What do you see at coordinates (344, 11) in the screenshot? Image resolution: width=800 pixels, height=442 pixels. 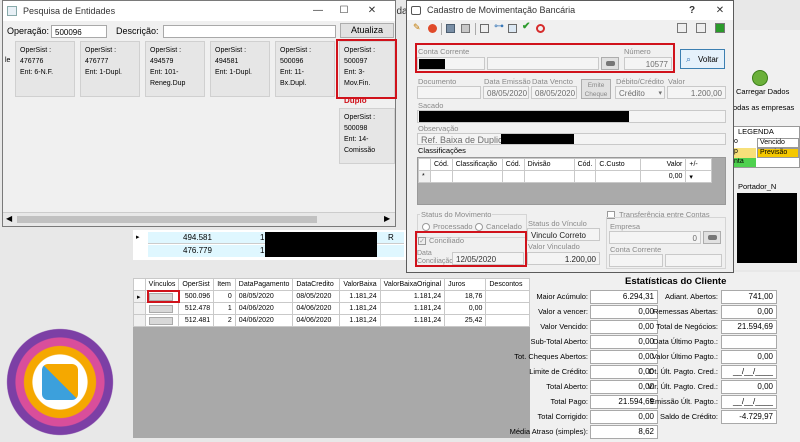 I see `maximize-button: ☐` at bounding box center [344, 11].